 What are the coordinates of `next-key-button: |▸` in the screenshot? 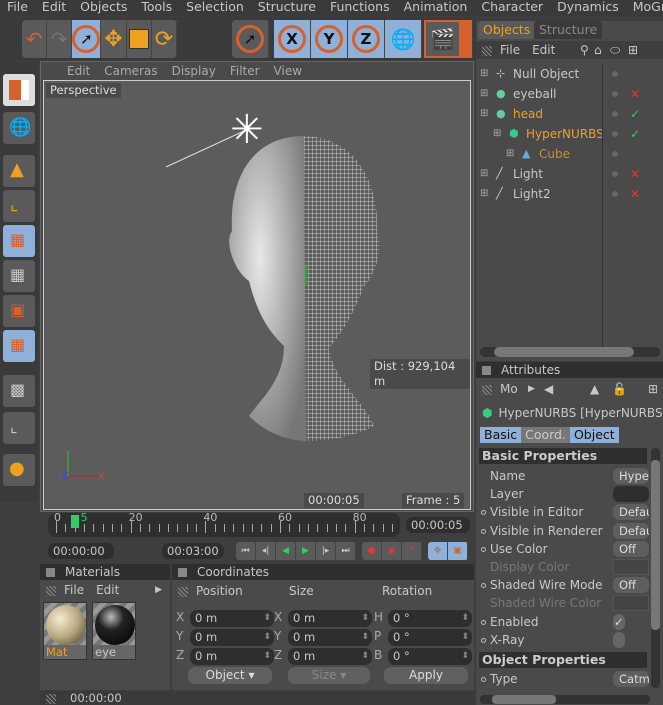 It's located at (326, 551).